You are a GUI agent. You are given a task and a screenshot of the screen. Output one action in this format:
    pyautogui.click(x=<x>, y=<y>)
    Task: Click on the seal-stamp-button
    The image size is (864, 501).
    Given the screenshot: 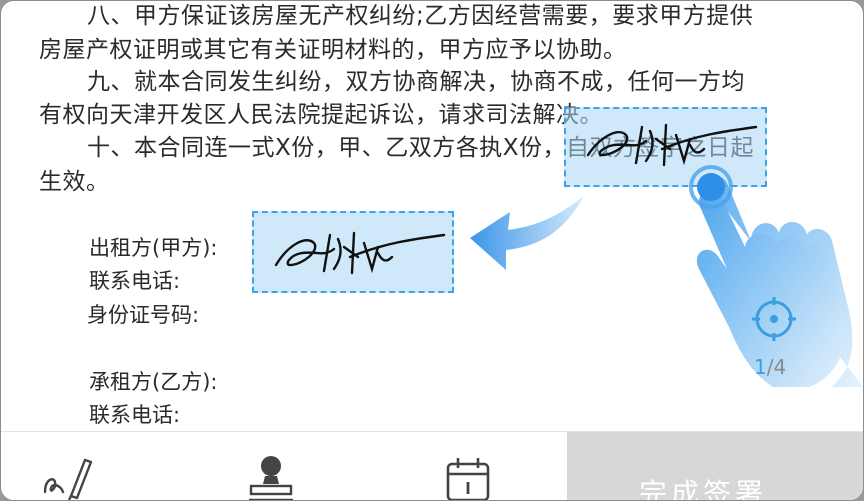 What is the action you would take?
    pyautogui.click(x=269, y=466)
    